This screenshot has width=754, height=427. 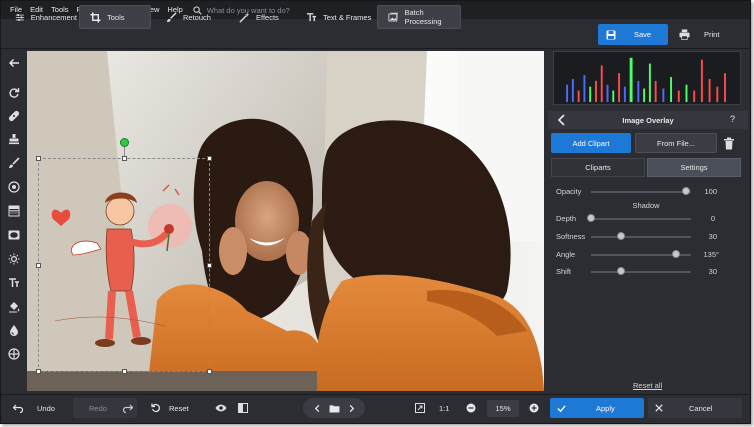 What do you see at coordinates (124, 265) in the screenshot?
I see `selection-box` at bounding box center [124, 265].